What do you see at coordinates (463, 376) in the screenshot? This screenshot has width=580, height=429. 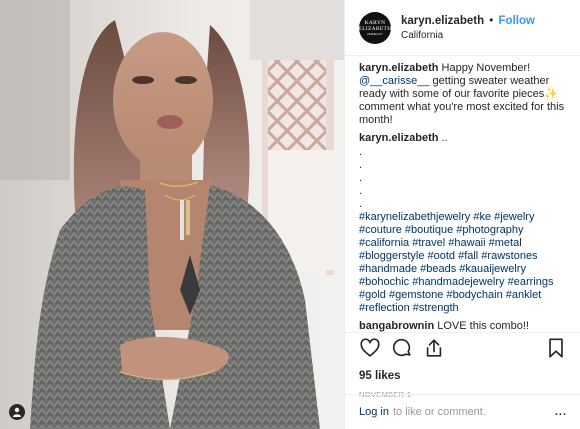 I see `likes-count: 95 likes` at bounding box center [463, 376].